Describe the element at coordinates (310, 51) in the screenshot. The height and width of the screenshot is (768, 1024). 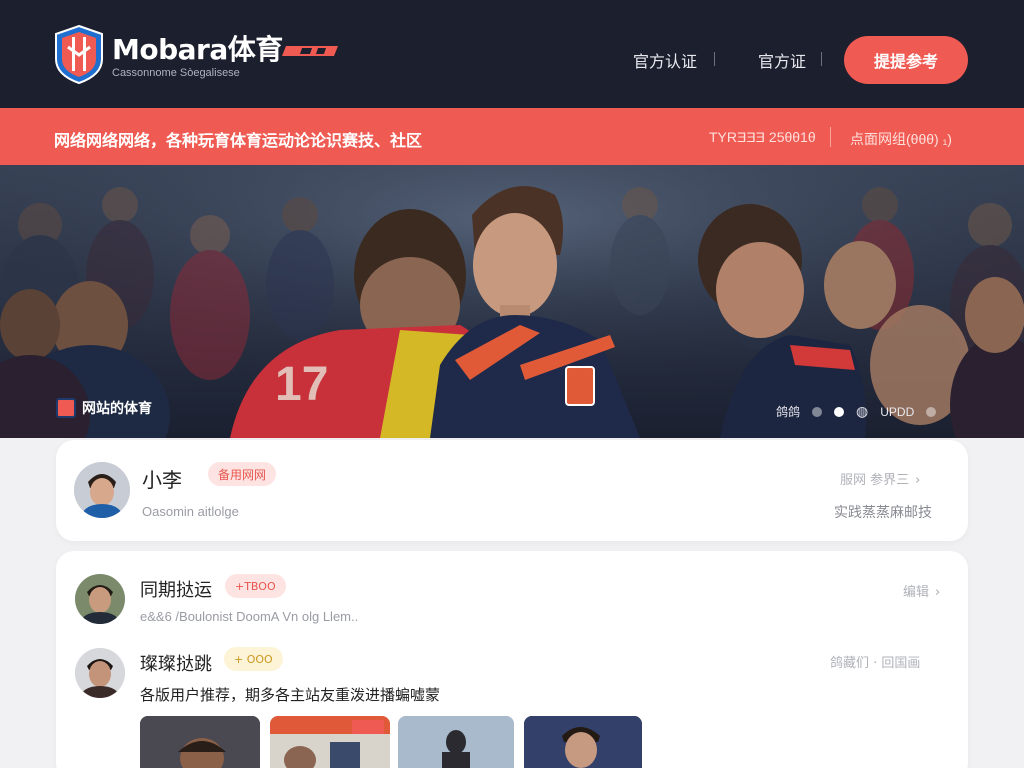
I see `brand-stripe-icon` at that location.